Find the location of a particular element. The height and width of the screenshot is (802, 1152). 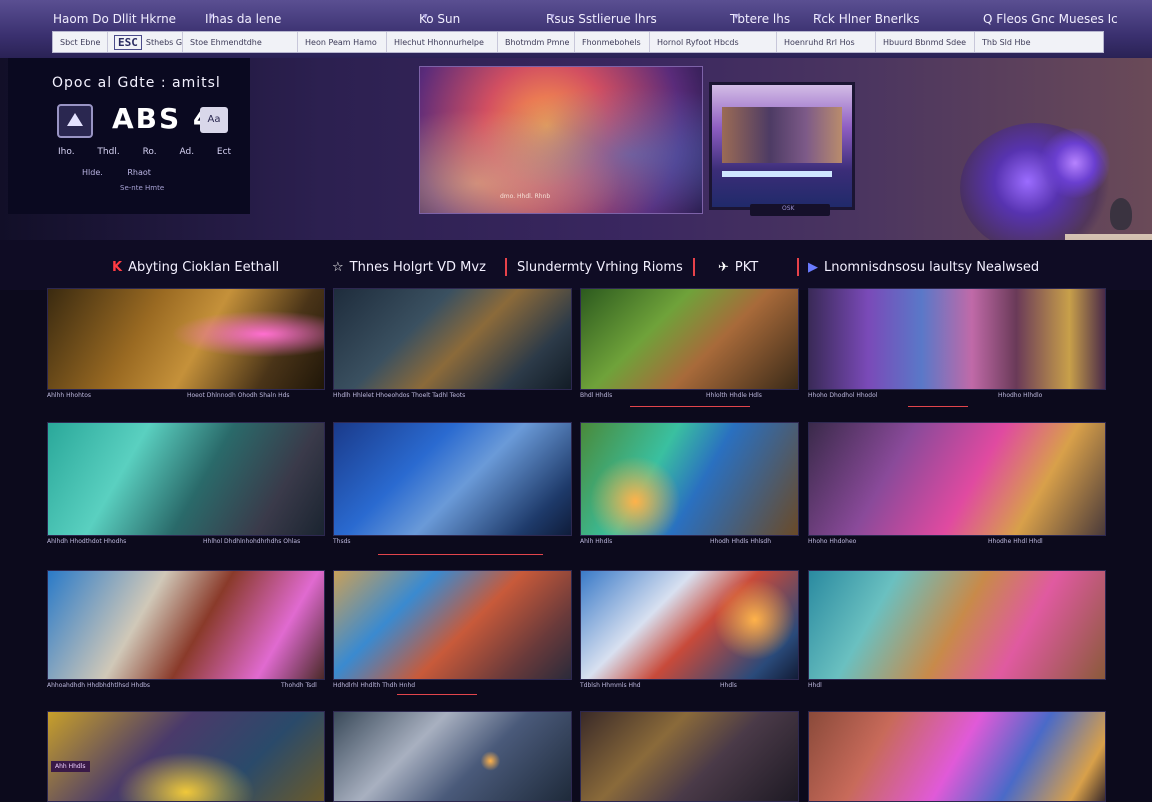

game-card: Hhdl is located at coordinates (957, 633).